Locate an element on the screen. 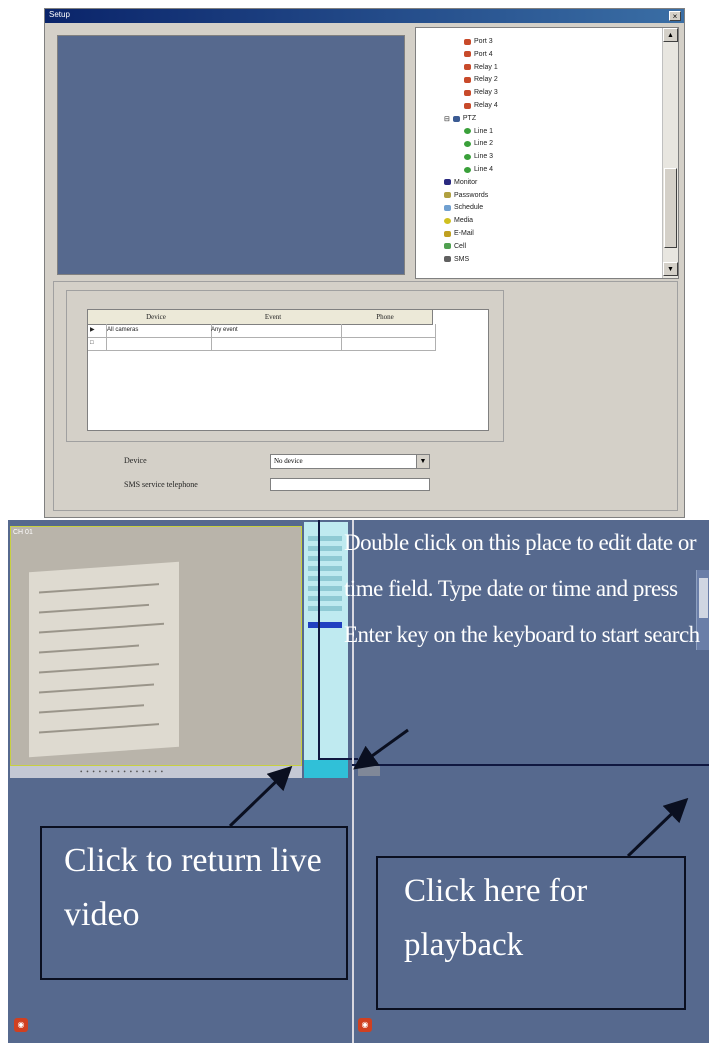  tree-item-label: Relay 1 is located at coordinates (486, 67).